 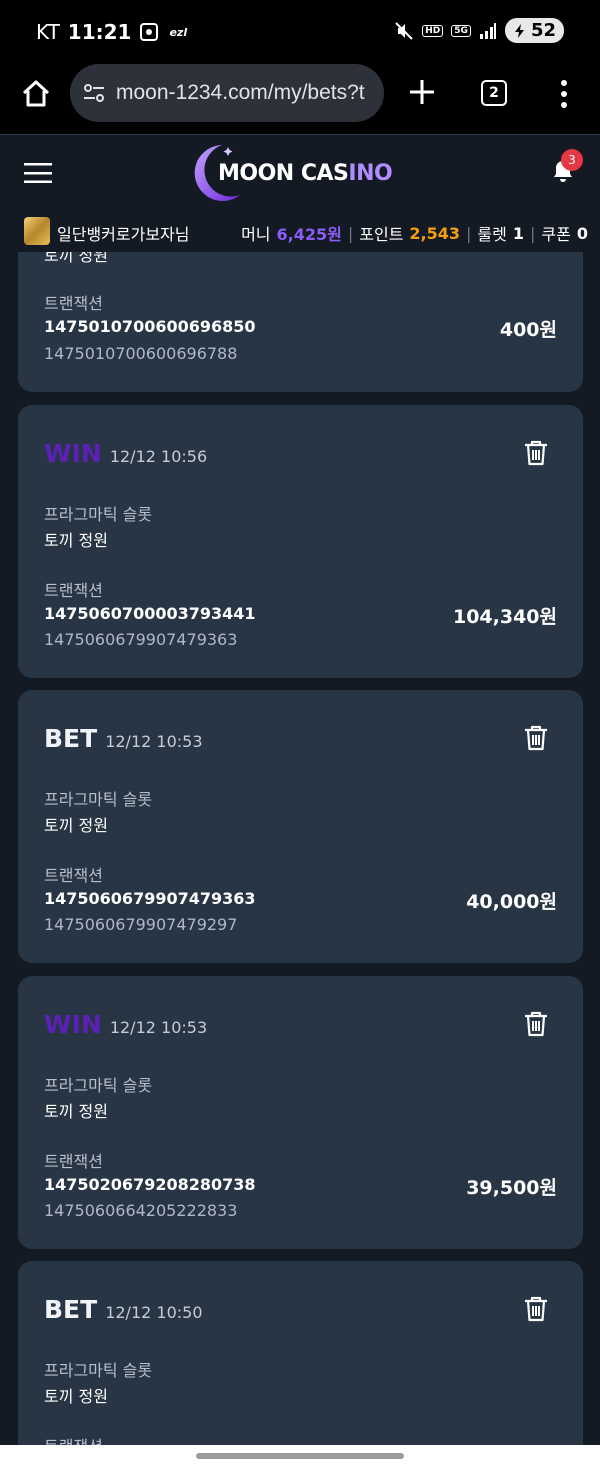 I want to click on home-icon, so click(x=36, y=94).